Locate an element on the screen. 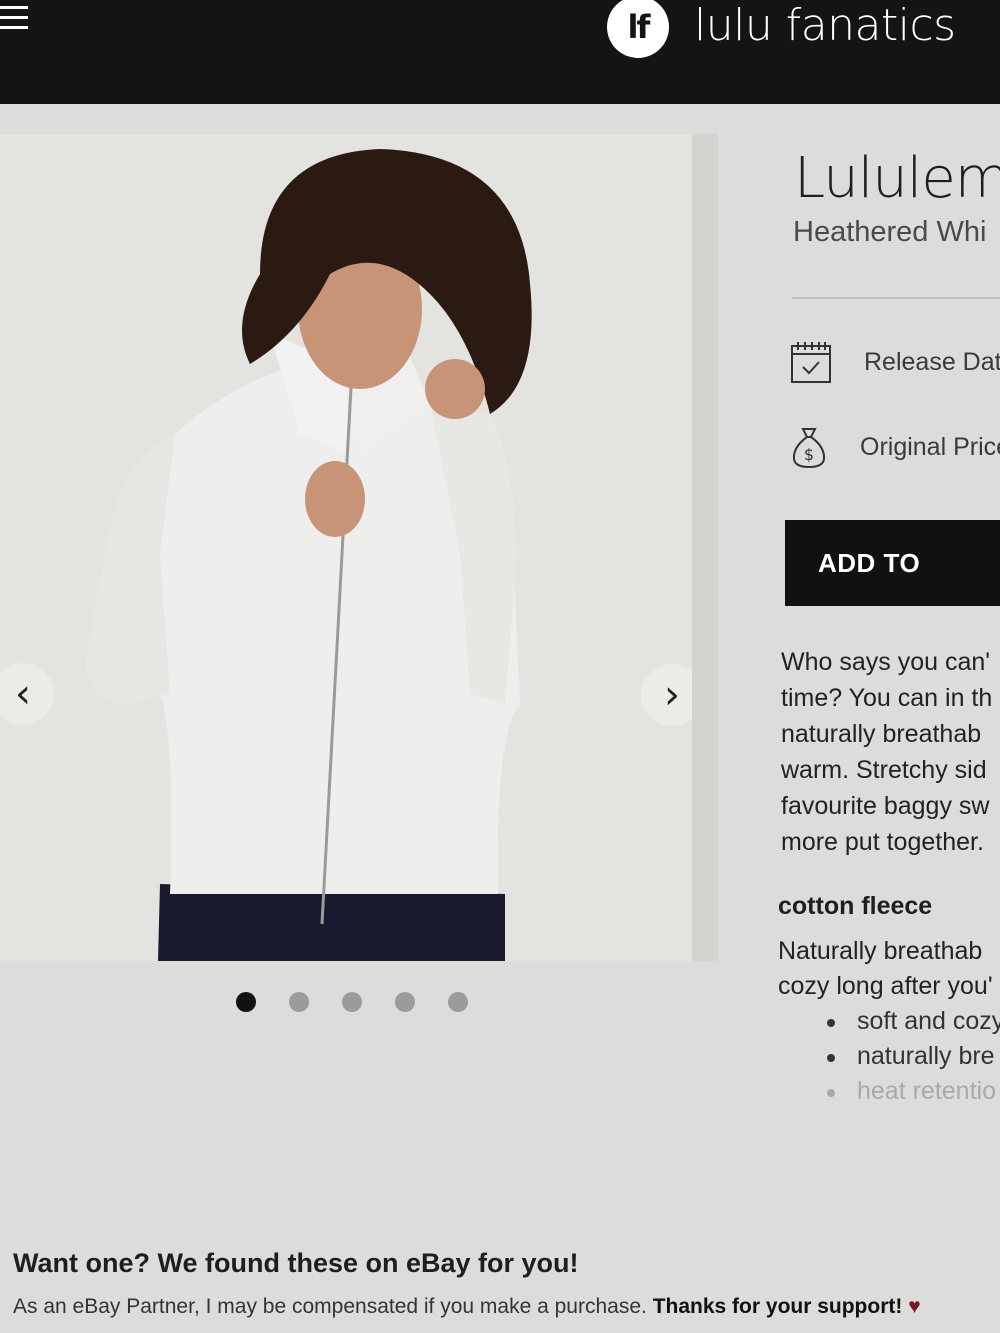  release-date-row: Release Date is located at coordinates (895, 362).